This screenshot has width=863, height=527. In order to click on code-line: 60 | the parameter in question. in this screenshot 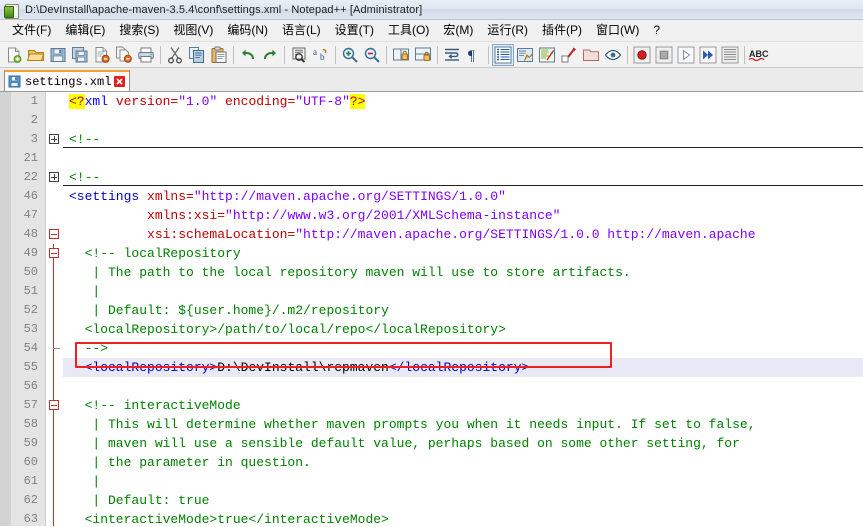, I will do `click(431, 462)`.